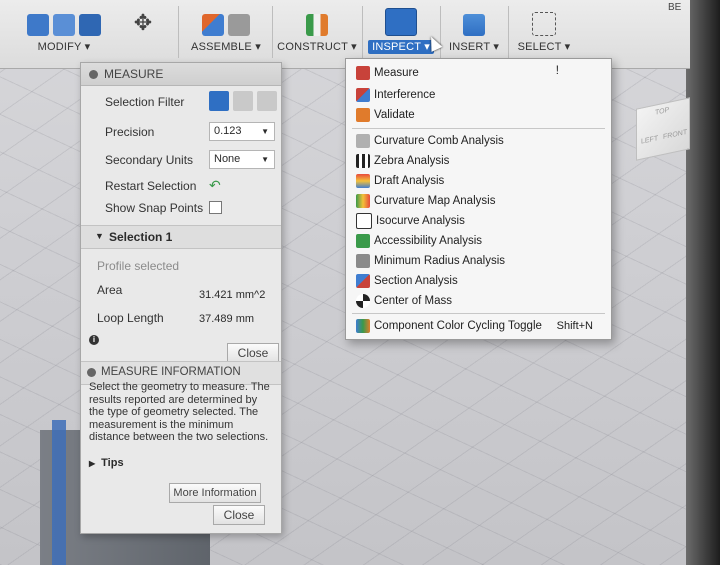 Image resolution: width=720 pixels, height=565 pixels. I want to click on insert-menu-label: INSERT ▾, so click(474, 46).